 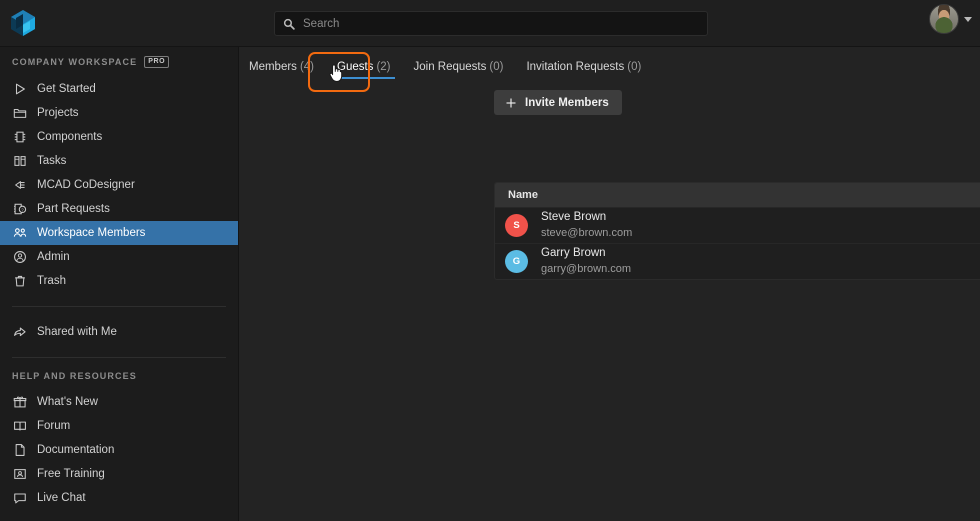 I want to click on part-request-icon: ?, so click(x=20, y=209).